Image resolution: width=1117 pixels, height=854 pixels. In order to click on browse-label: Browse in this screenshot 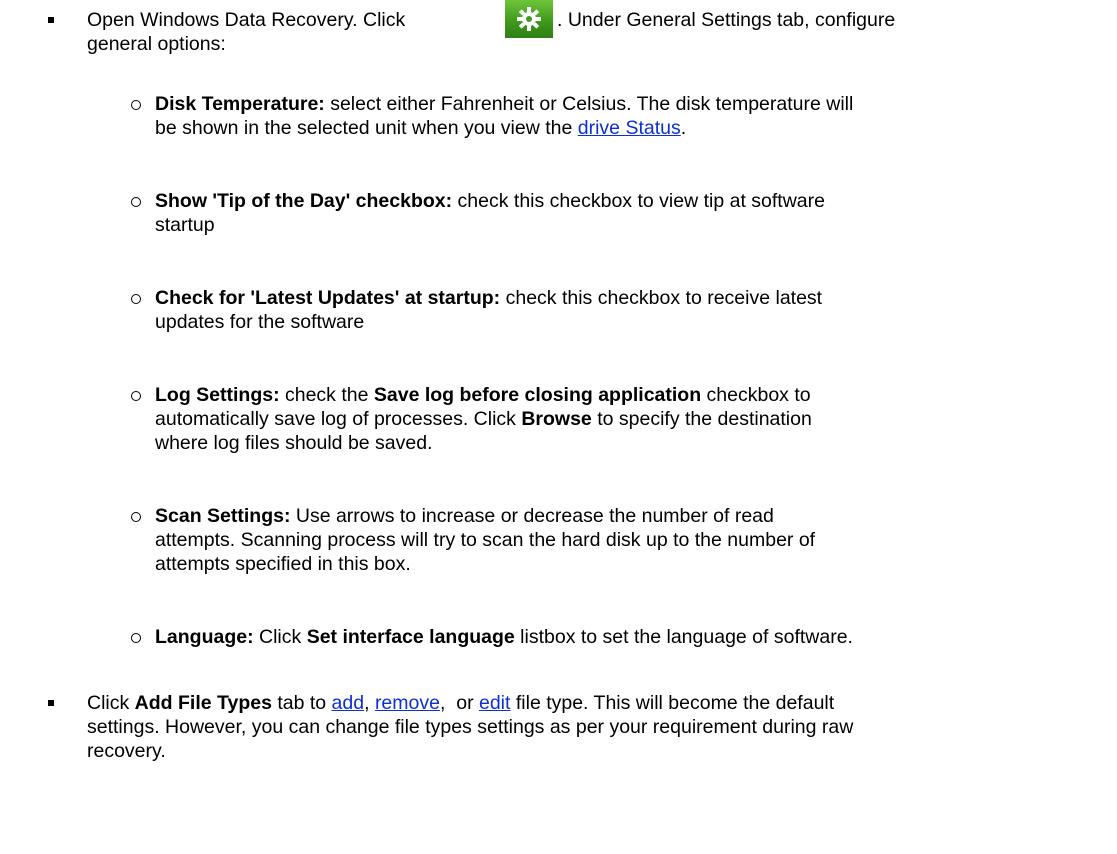, I will do `click(556, 419)`.